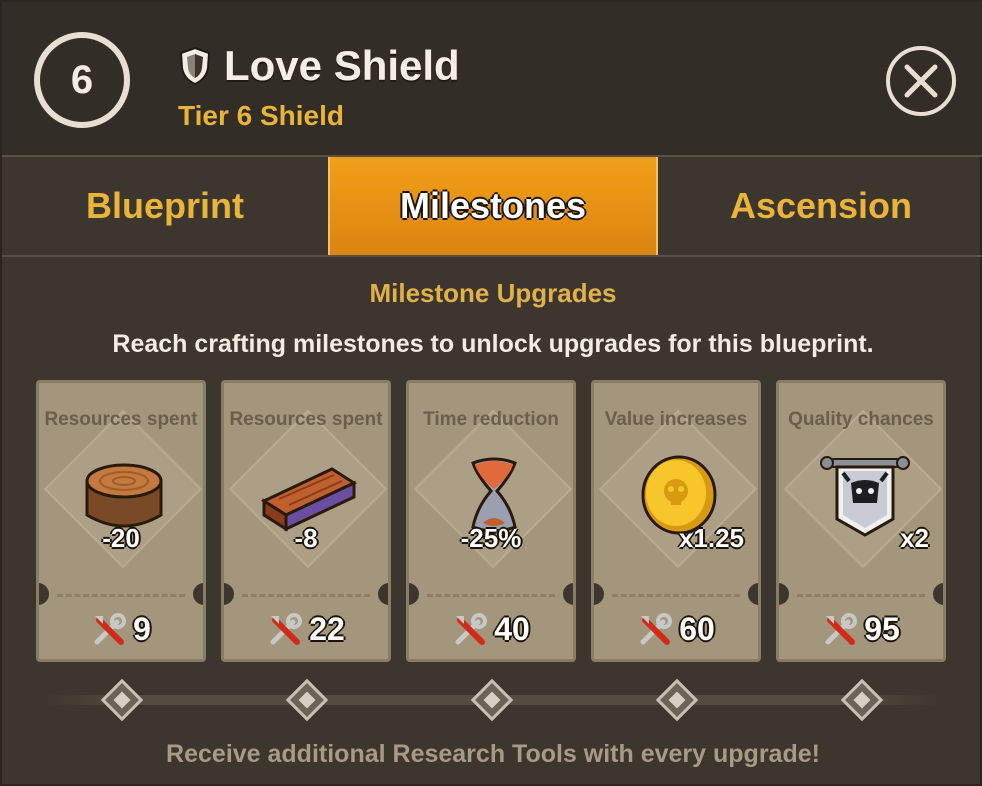 Image resolution: width=982 pixels, height=786 pixels. What do you see at coordinates (676, 521) in the screenshot?
I see `milestone-card: Value increases x1.25 60` at bounding box center [676, 521].